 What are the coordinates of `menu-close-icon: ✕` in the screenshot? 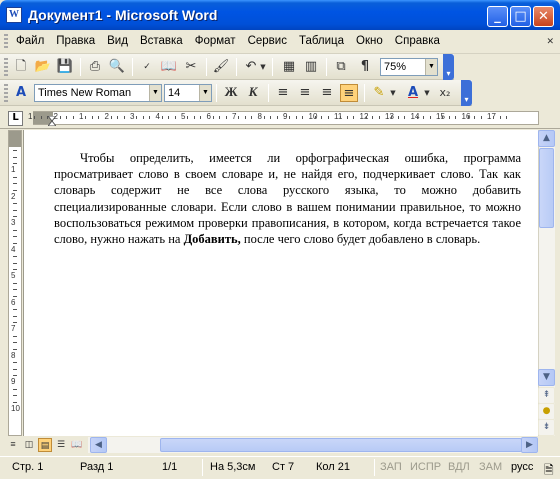 It's located at (550, 41).